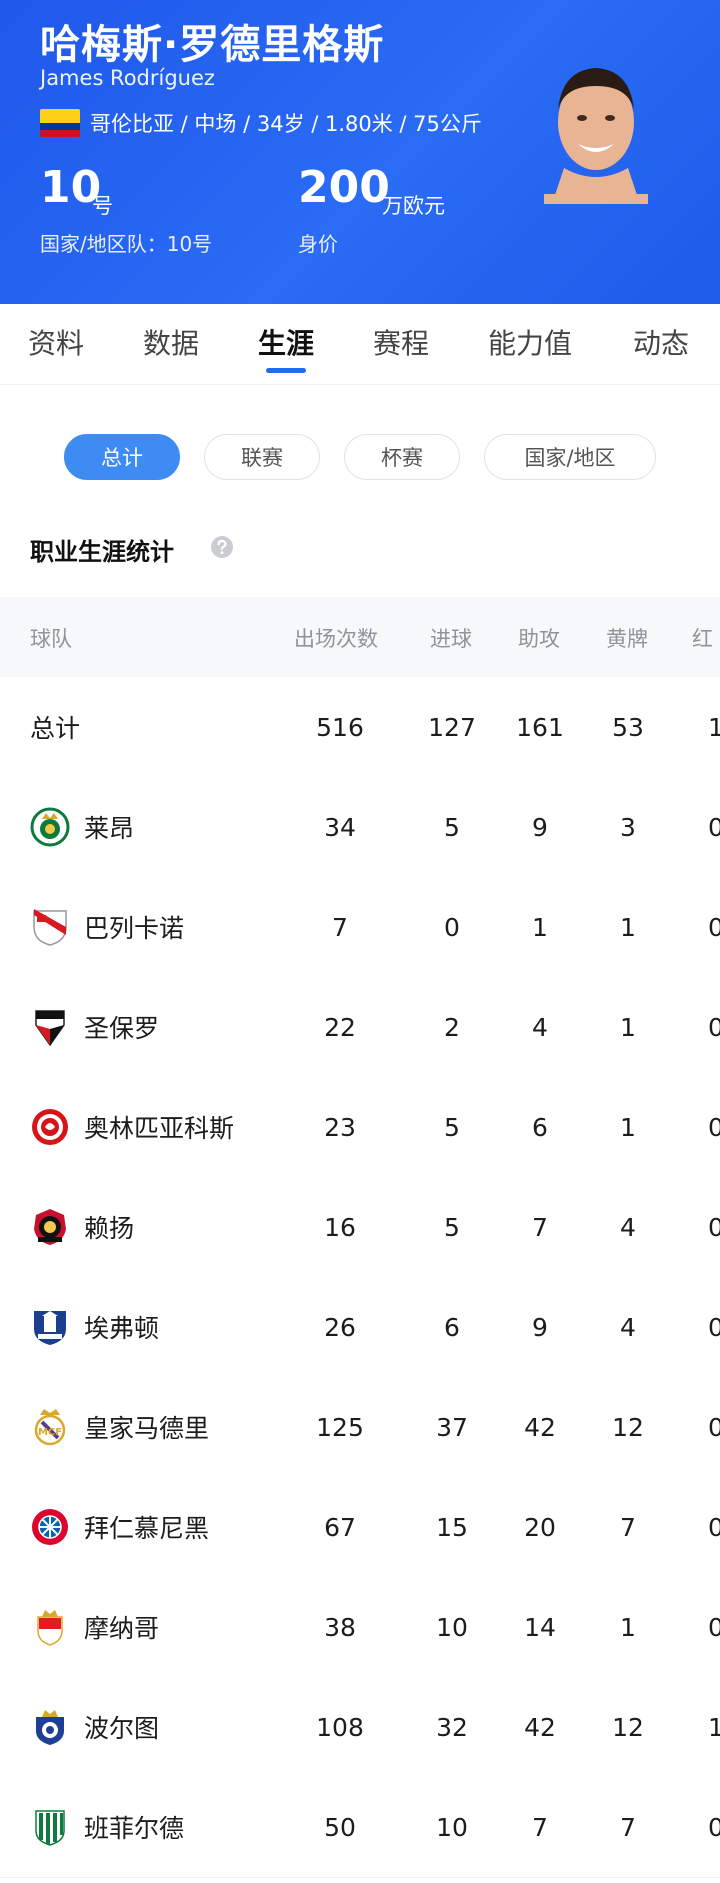 This screenshot has height=1883, width=720. I want to click on table-row: MCF 皇家马德里 125 37 42 12 0, so click(360, 1427).